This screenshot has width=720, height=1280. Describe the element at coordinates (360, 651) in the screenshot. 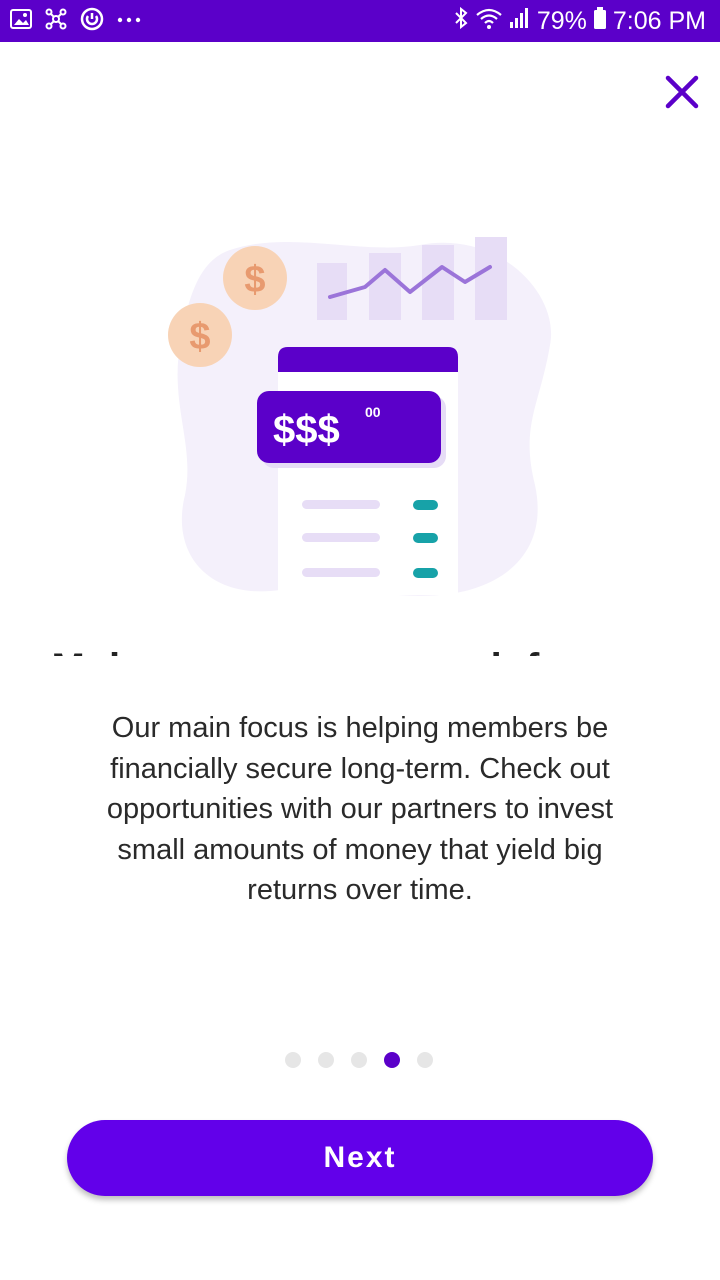

I see `onboarding-heading: Make your money work for you` at that location.